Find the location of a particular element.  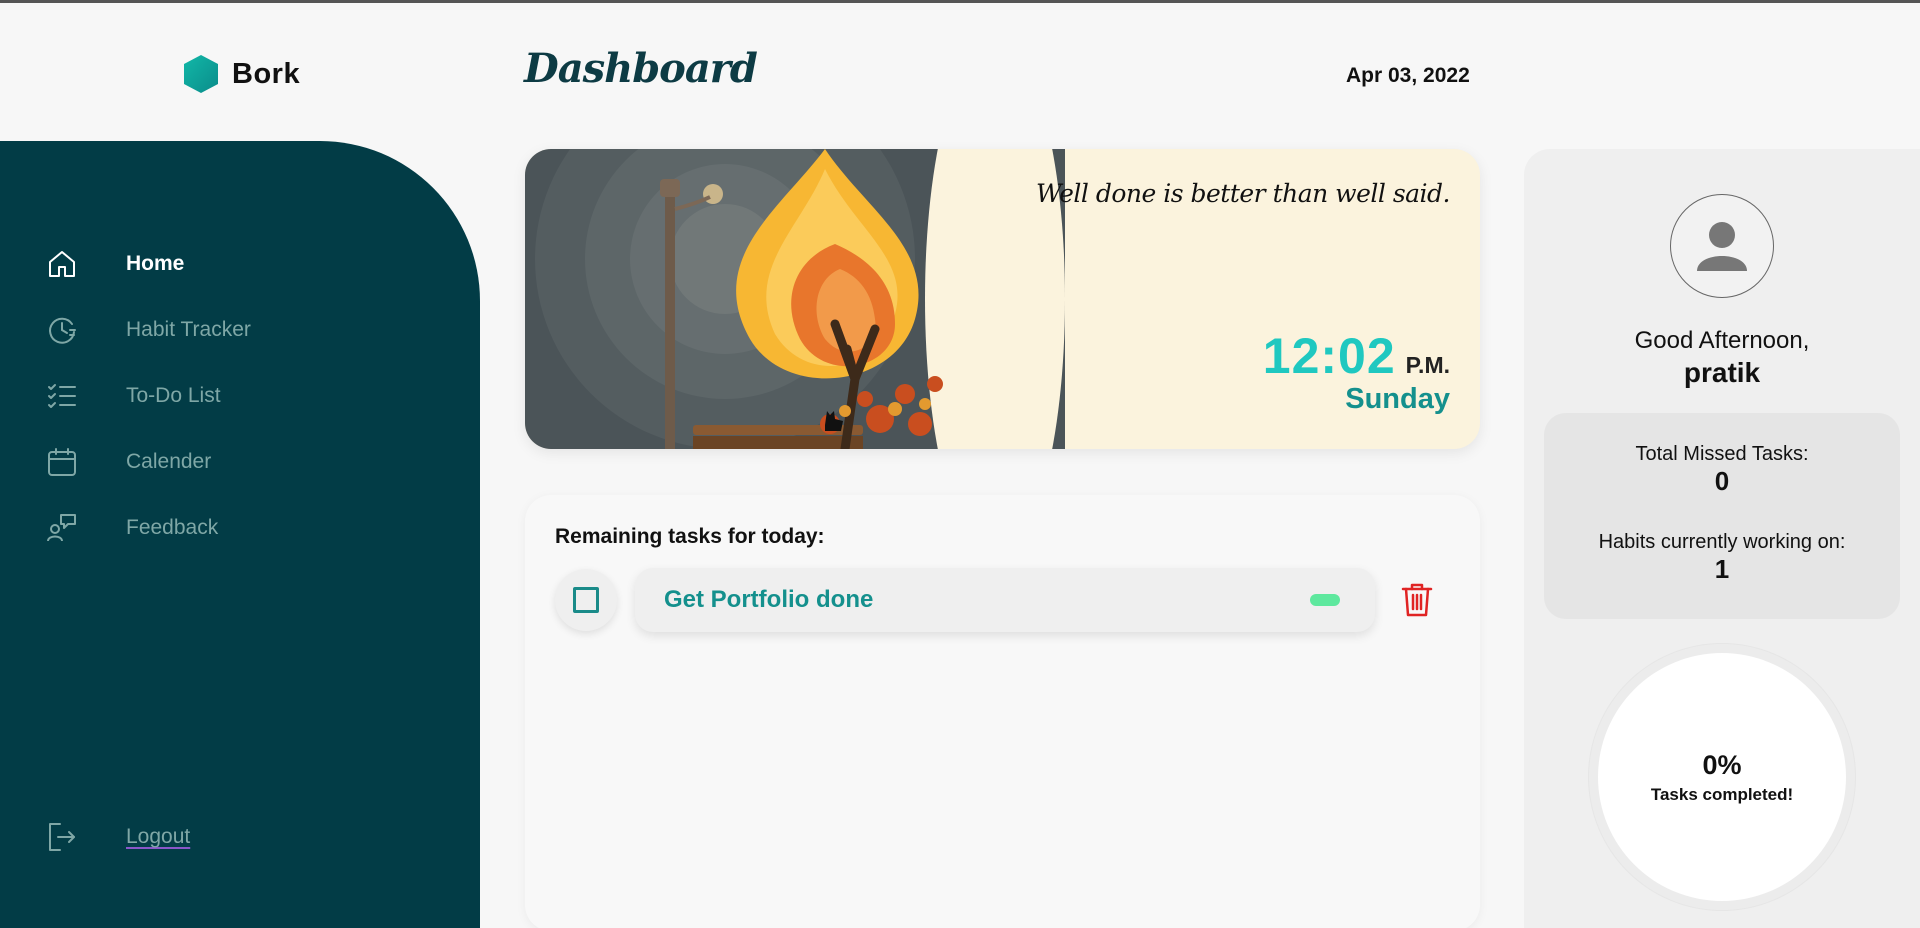

task-checkbox is located at coordinates (586, 600).